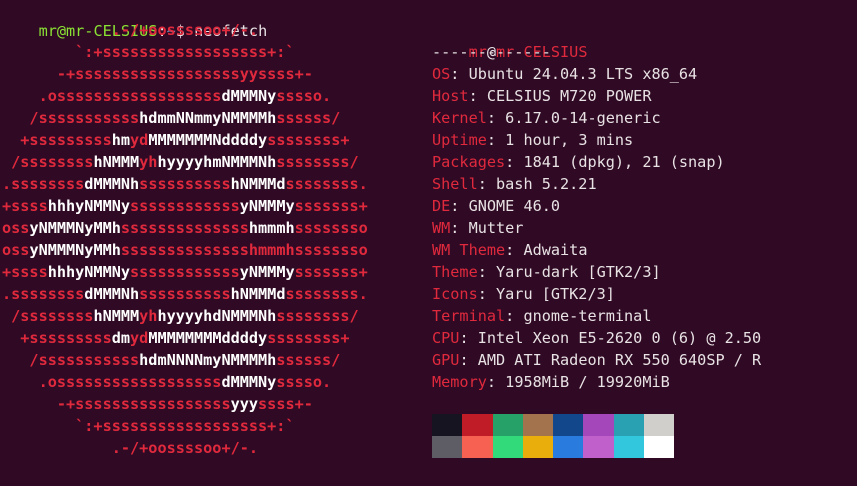 This screenshot has width=857, height=486. What do you see at coordinates (171, 118) in the screenshot?
I see `logo-line: /ssssssssssshdmmNNmmyNMMMMhssssss/` at bounding box center [171, 118].